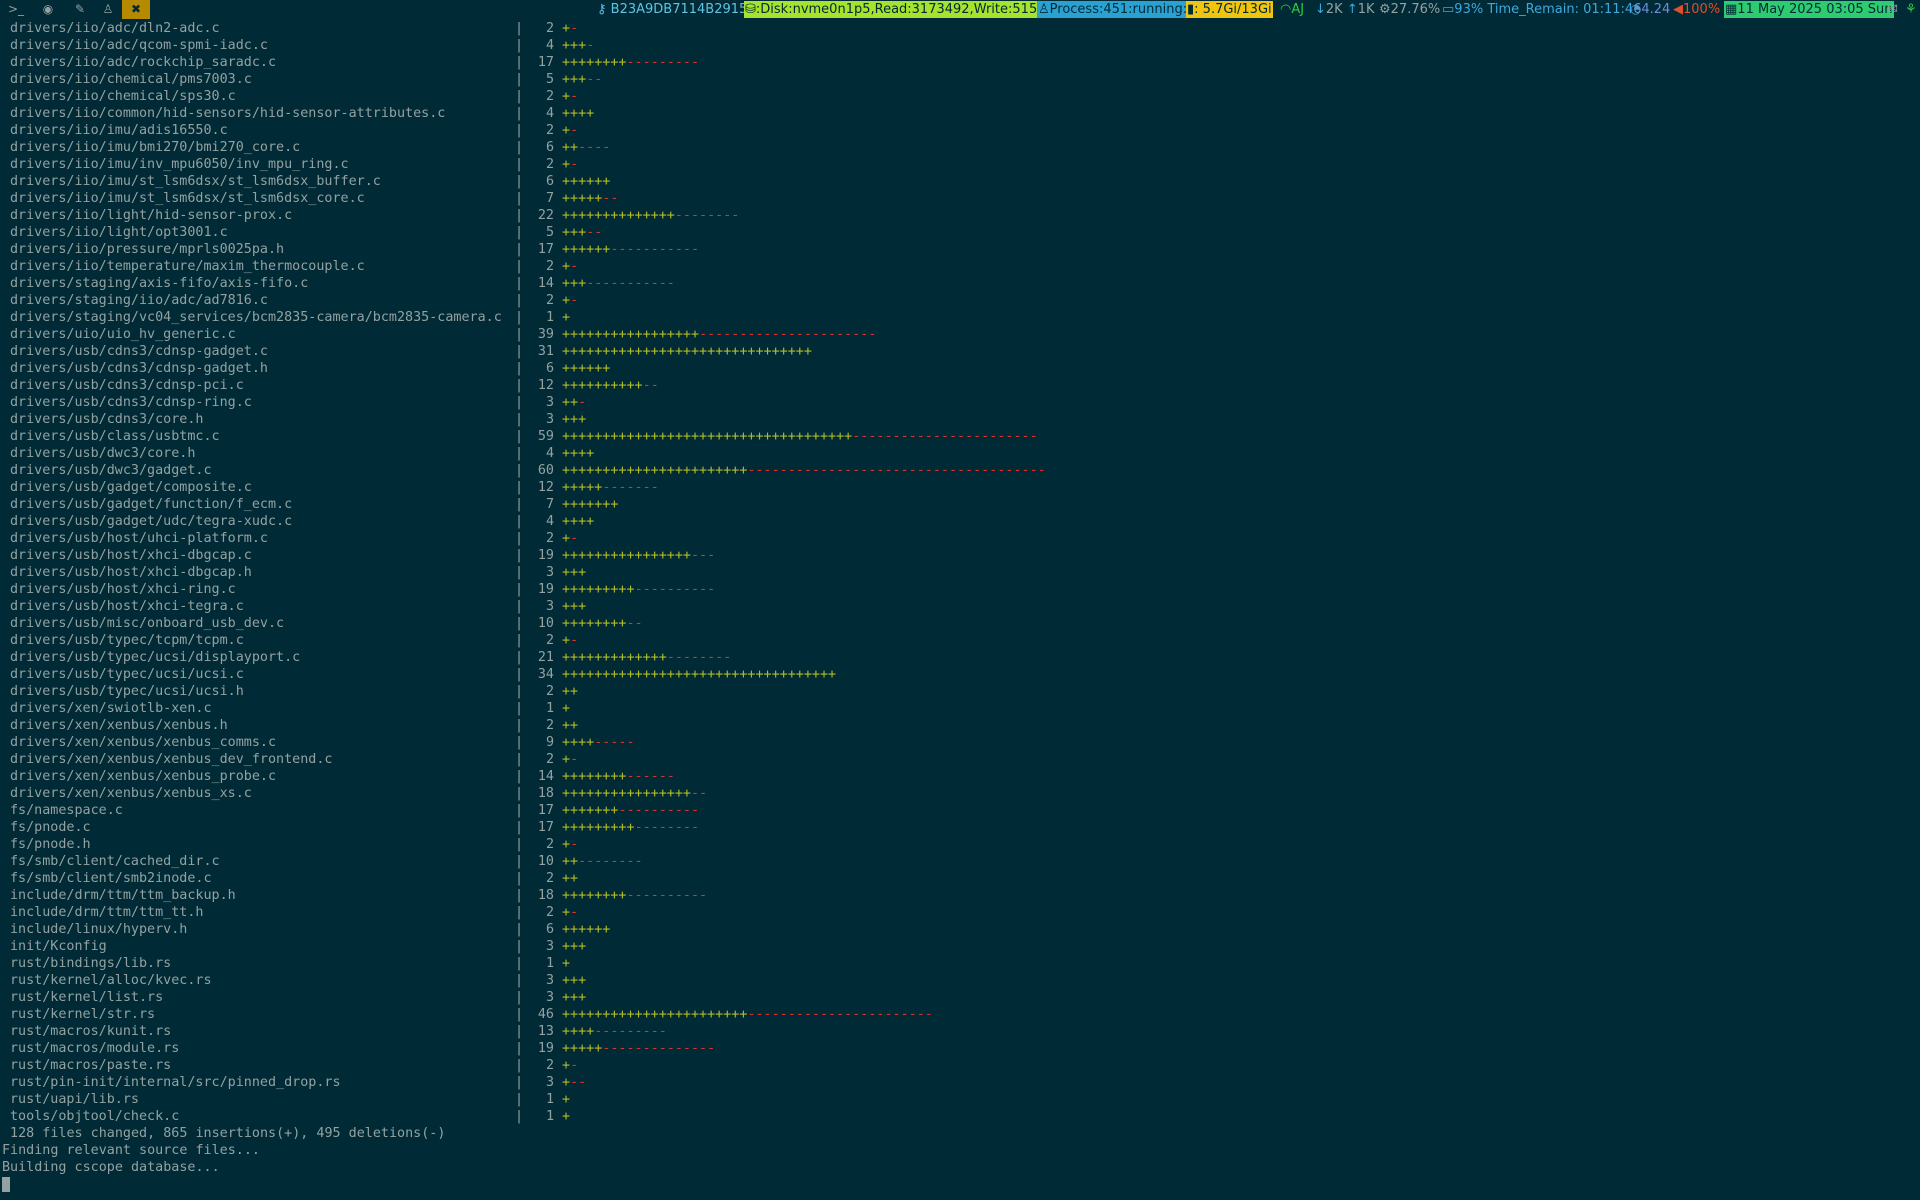 Image resolution: width=1920 pixels, height=1200 pixels. Describe the element at coordinates (131, 402) in the screenshot. I see `file-path: drivers/usb/cdns3/cdnsp-ring.c` at that location.